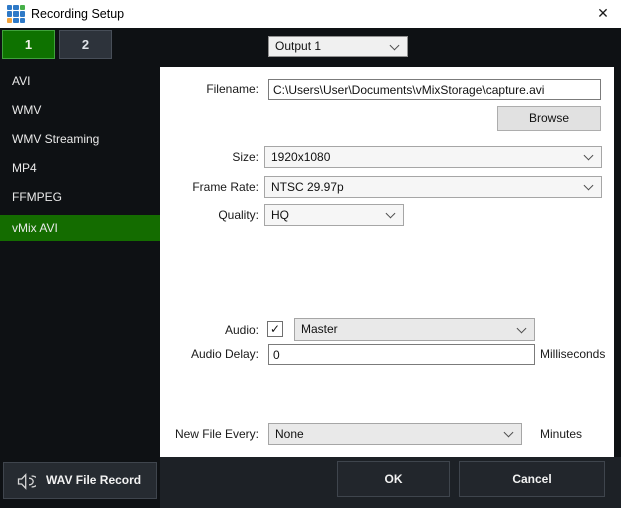 Image resolution: width=621 pixels, height=508 pixels. What do you see at coordinates (80, 168) in the screenshot?
I see `sidebar-item-mp4: MP4` at bounding box center [80, 168].